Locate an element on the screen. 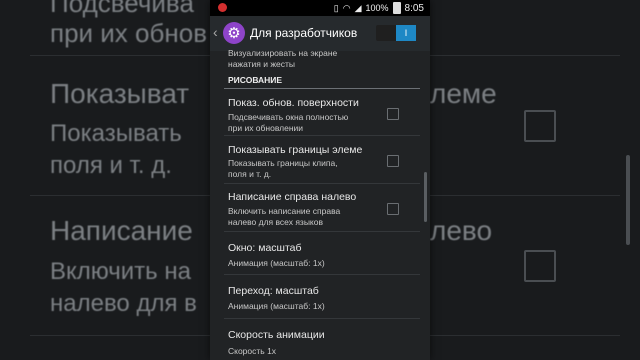 This screenshot has width=640, height=360. status-icons: ▯ ◠ ◢ 100% 8:05 is located at coordinates (379, 8).